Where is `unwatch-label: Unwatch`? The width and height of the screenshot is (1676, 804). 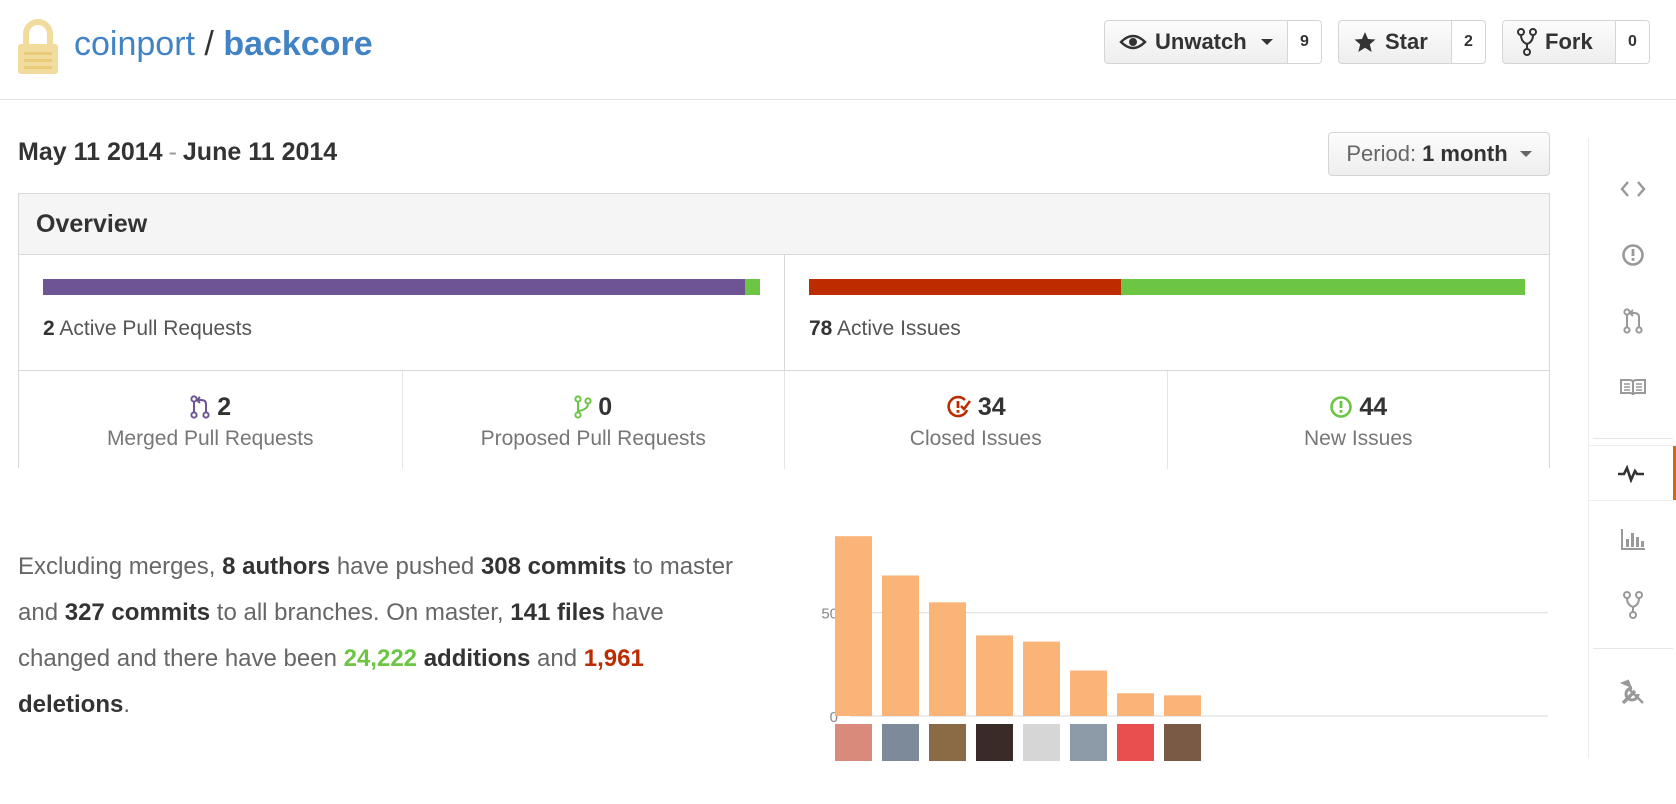 unwatch-label: Unwatch is located at coordinates (1201, 41).